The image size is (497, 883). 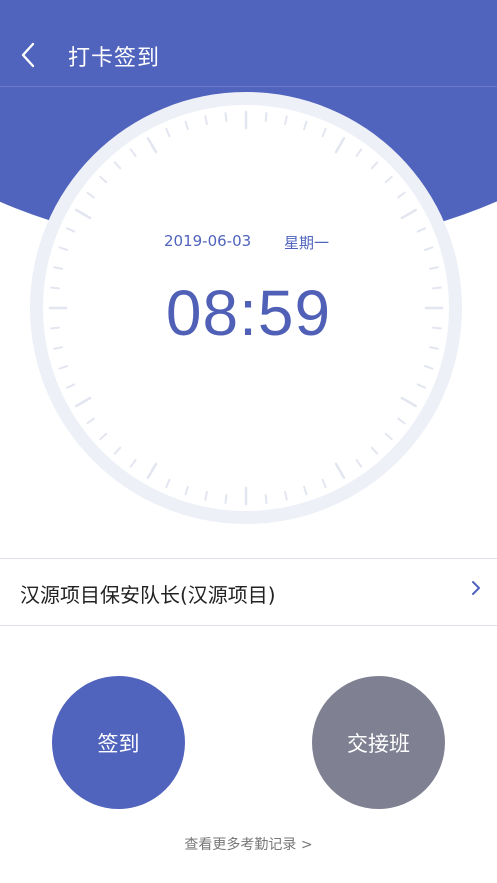 I want to click on handover-label: 交接班, so click(x=378, y=743).